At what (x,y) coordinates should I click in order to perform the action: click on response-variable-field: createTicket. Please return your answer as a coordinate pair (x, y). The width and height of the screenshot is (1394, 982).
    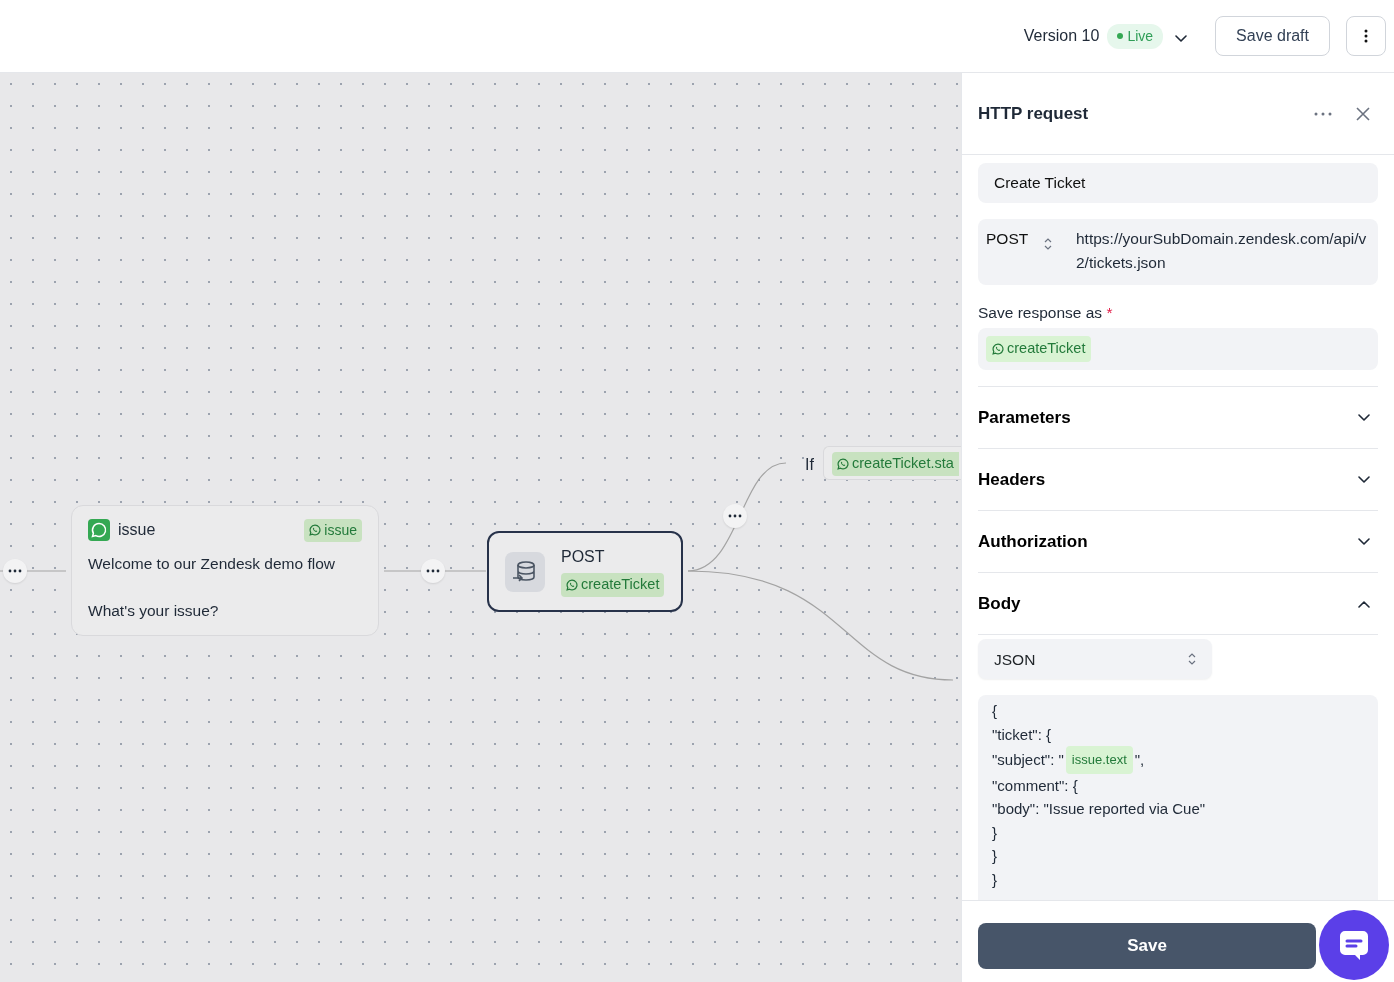
    Looking at the image, I should click on (1178, 349).